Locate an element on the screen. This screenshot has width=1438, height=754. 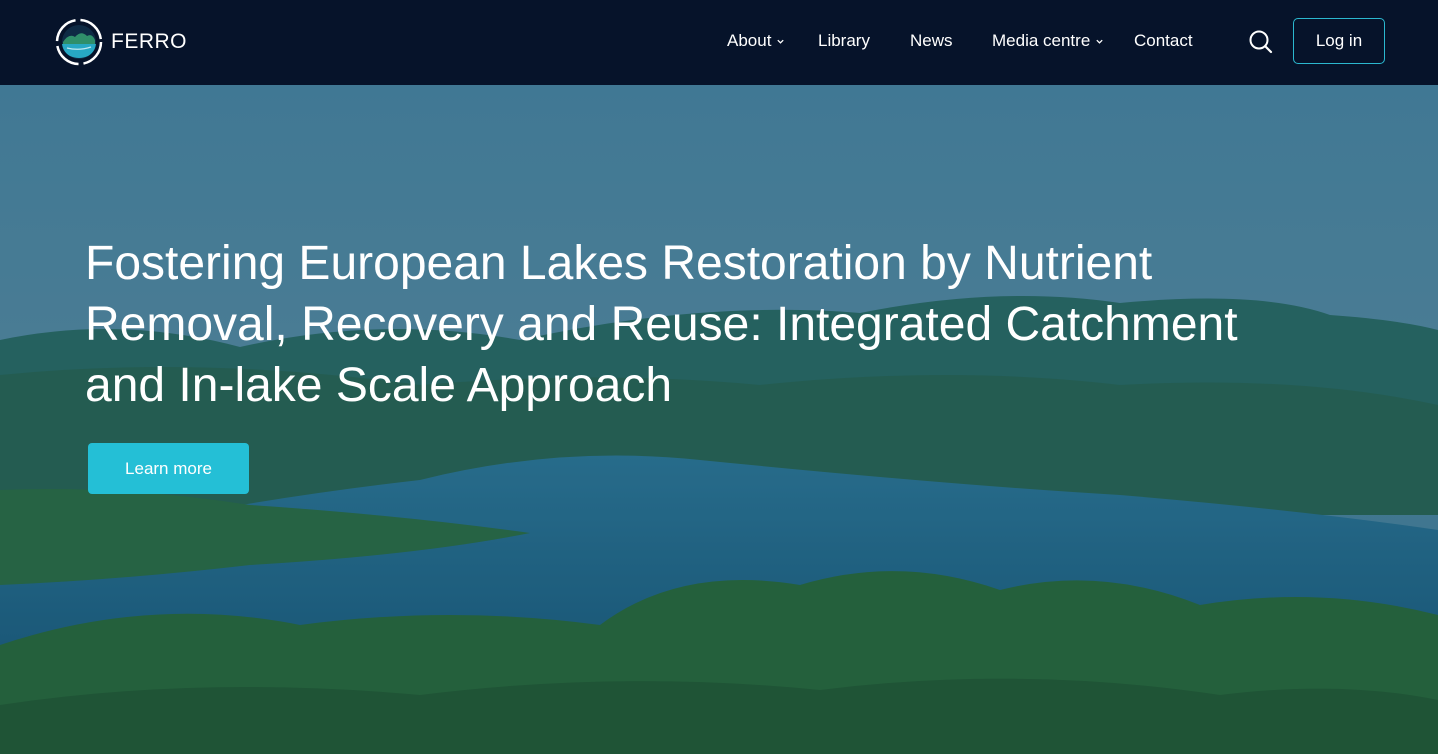
search-icon is located at coordinates (1261, 42).